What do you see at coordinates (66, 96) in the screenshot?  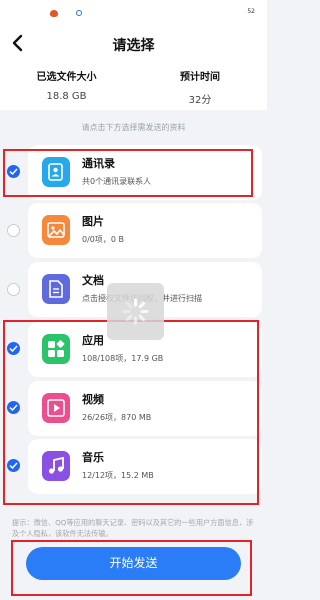 I see `selected-size-value: 18.8 GB` at bounding box center [66, 96].